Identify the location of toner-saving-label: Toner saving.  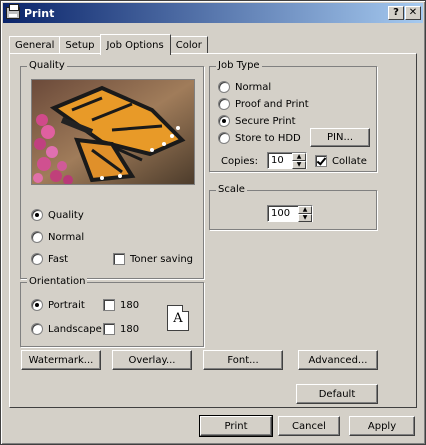
(162, 259).